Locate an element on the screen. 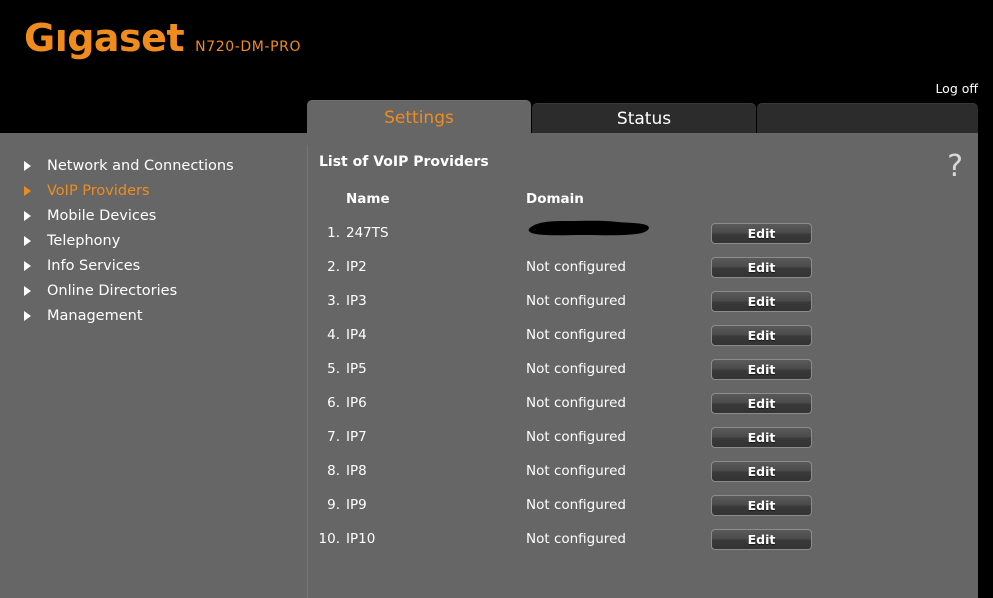  table-row: 4. IP4 Not configured Edit is located at coordinates (643, 335).